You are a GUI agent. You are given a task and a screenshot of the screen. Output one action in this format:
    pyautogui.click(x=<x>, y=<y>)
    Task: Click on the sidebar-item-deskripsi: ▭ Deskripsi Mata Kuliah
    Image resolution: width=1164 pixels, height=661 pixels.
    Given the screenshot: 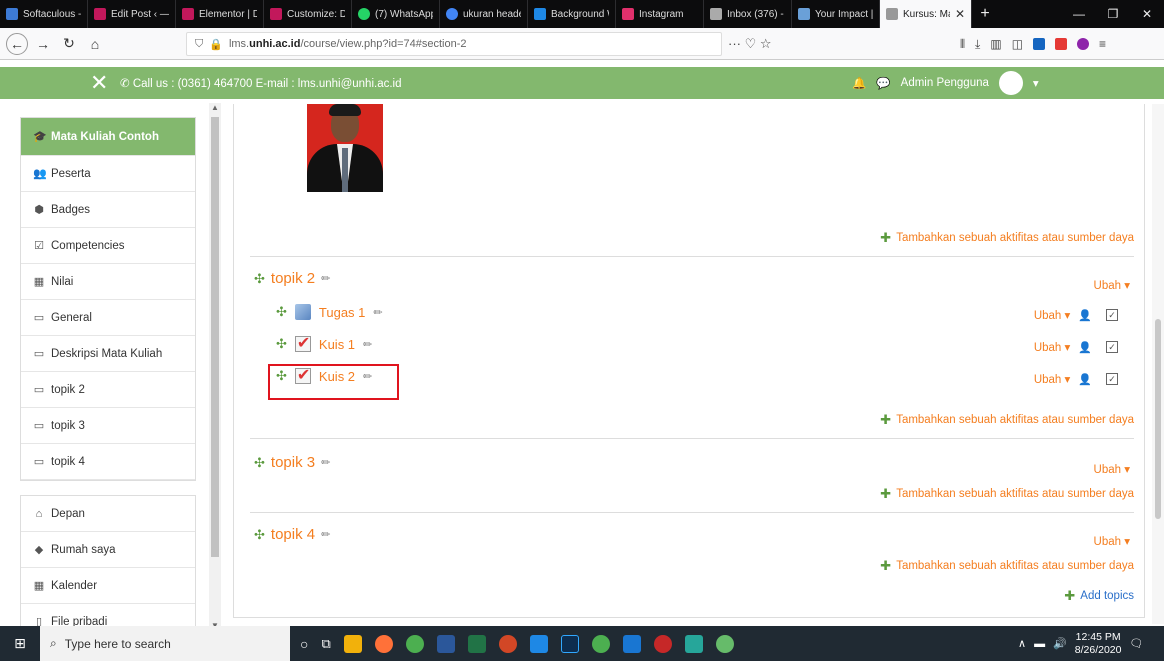 What is the action you would take?
    pyautogui.click(x=108, y=354)
    